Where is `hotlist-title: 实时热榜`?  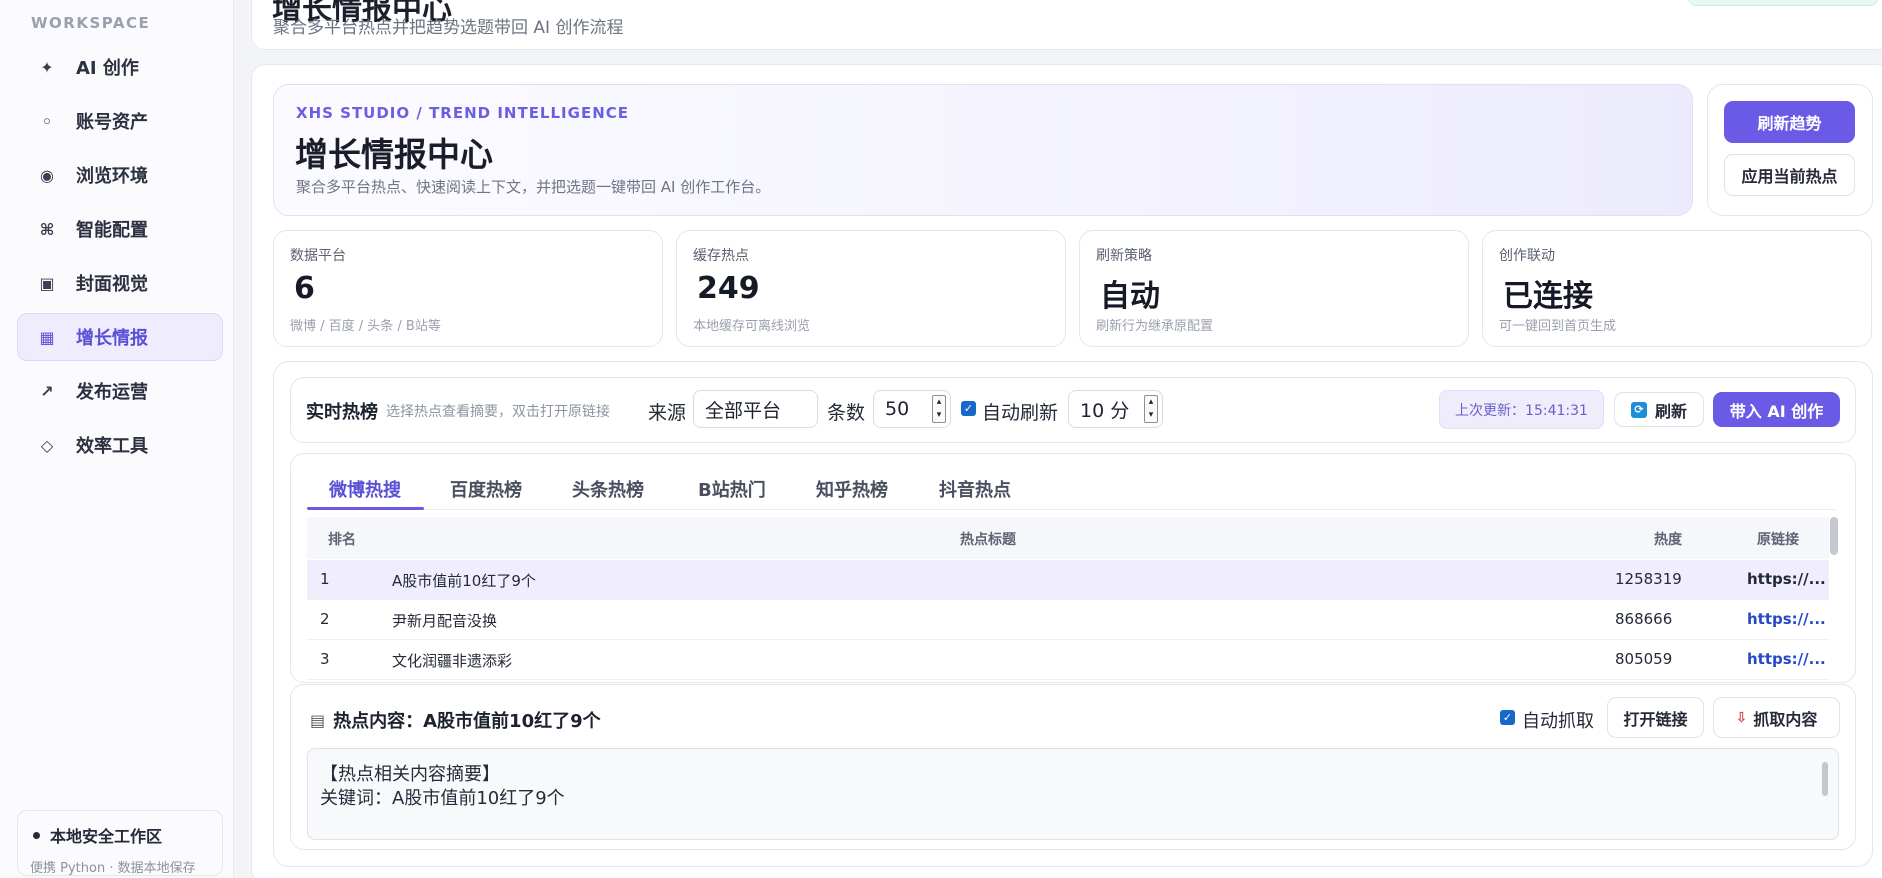
hotlist-title: 实时热榜 is located at coordinates (342, 412).